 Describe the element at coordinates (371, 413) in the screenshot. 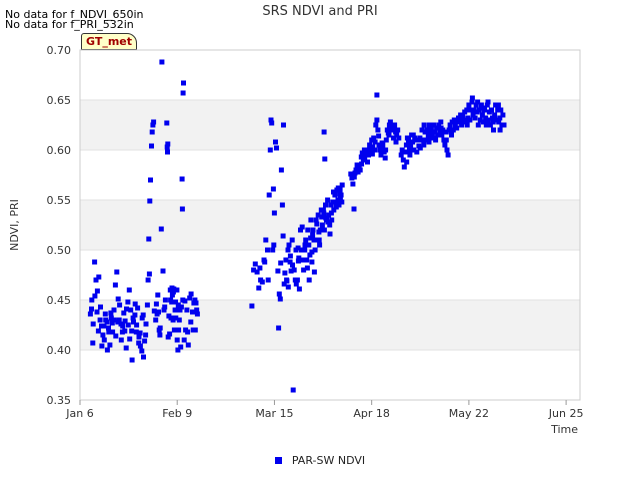

I see `x-tick-label: Apr 18` at that location.